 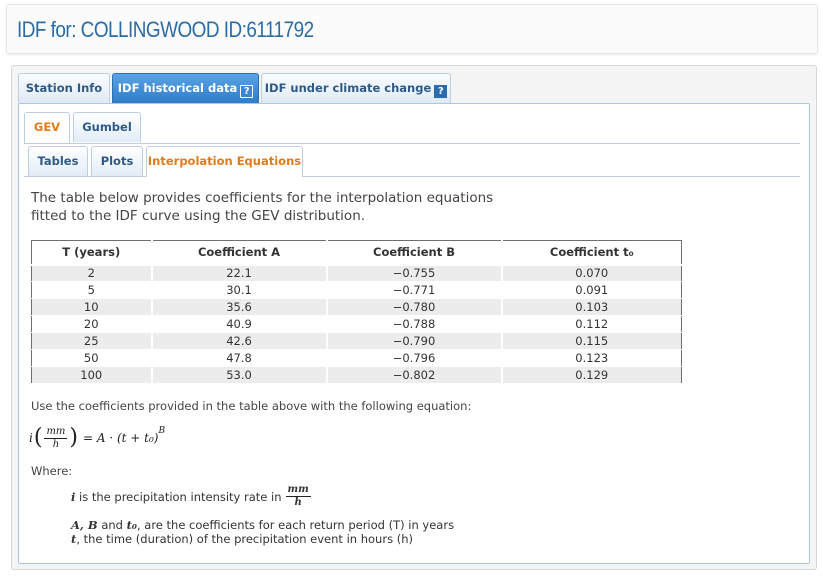 I want to click on def-symbols-a-b: A, B, so click(x=84, y=525).